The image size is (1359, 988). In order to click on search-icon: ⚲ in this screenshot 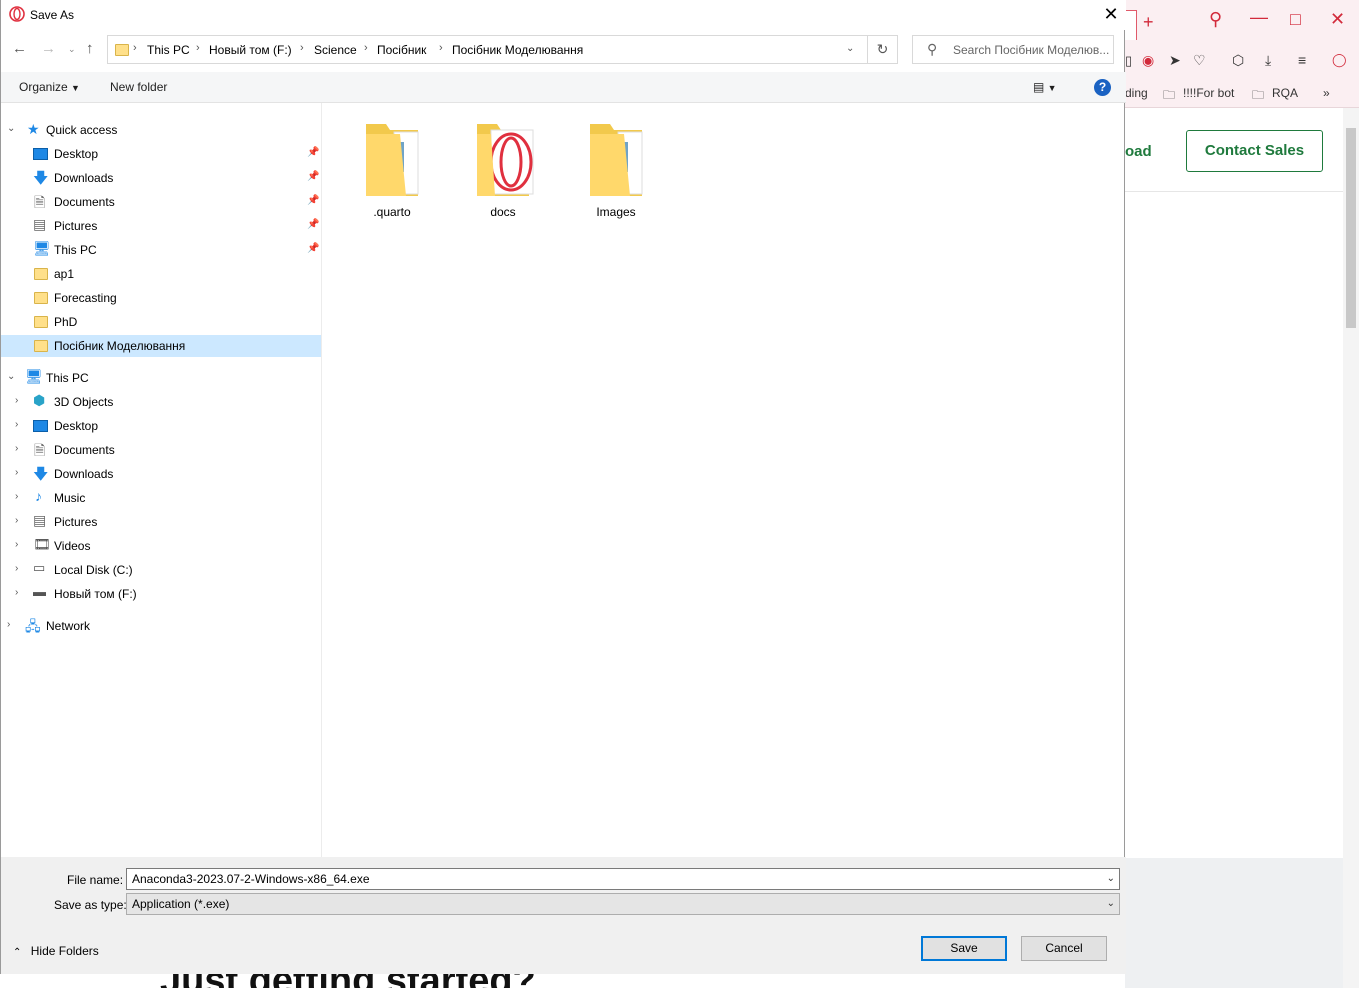, I will do `click(932, 49)`.